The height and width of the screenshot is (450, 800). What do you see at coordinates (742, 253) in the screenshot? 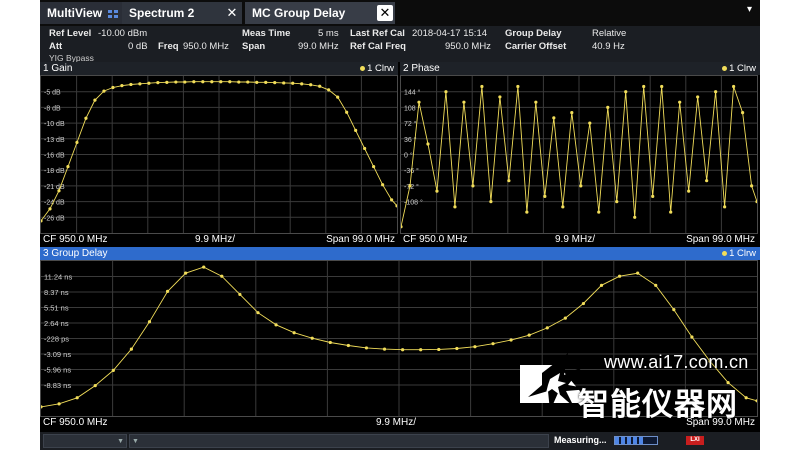
I see `group-delay-trace-label: 1 Clrw` at bounding box center [742, 253].